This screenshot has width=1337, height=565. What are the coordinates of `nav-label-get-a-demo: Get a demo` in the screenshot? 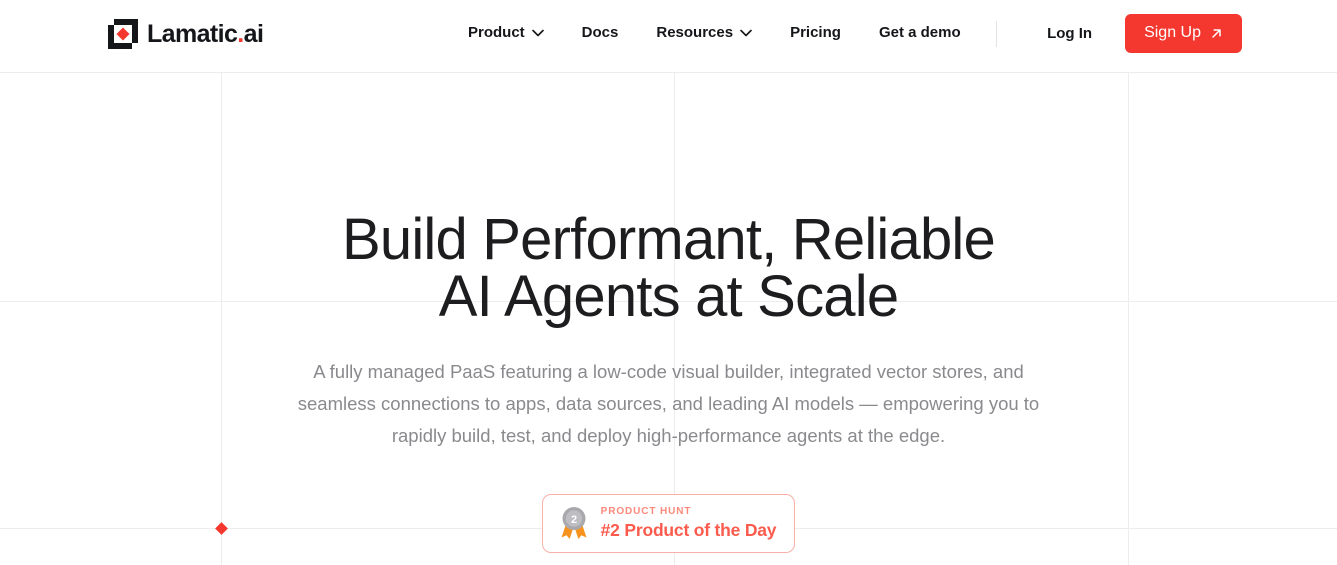 It's located at (919, 32).